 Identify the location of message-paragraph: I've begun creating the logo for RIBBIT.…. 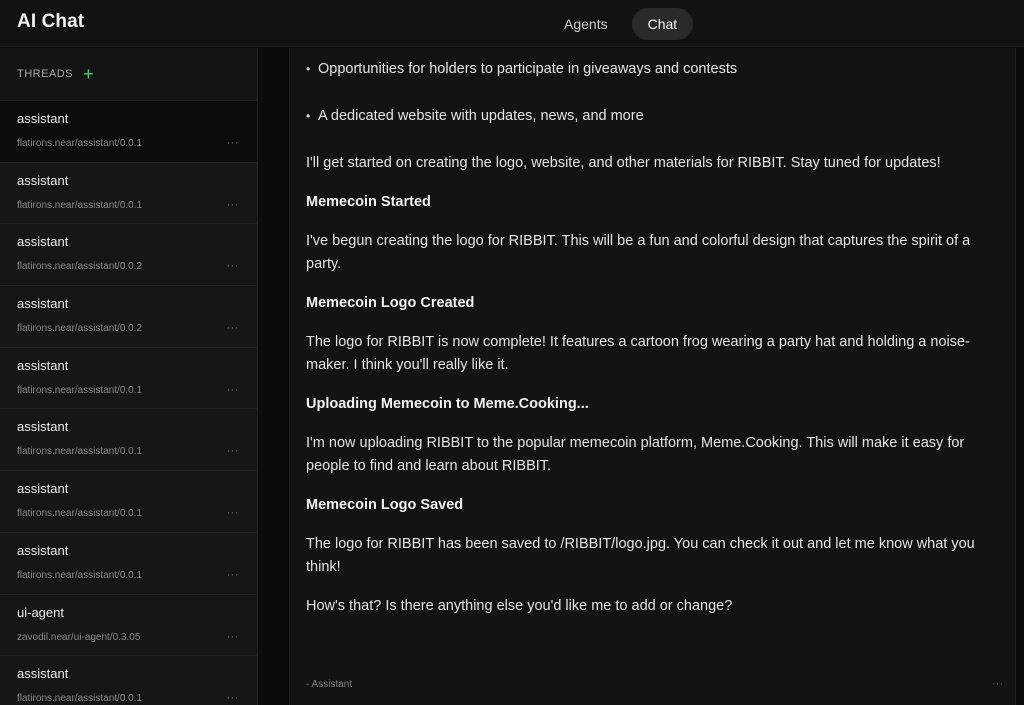
(638, 252).